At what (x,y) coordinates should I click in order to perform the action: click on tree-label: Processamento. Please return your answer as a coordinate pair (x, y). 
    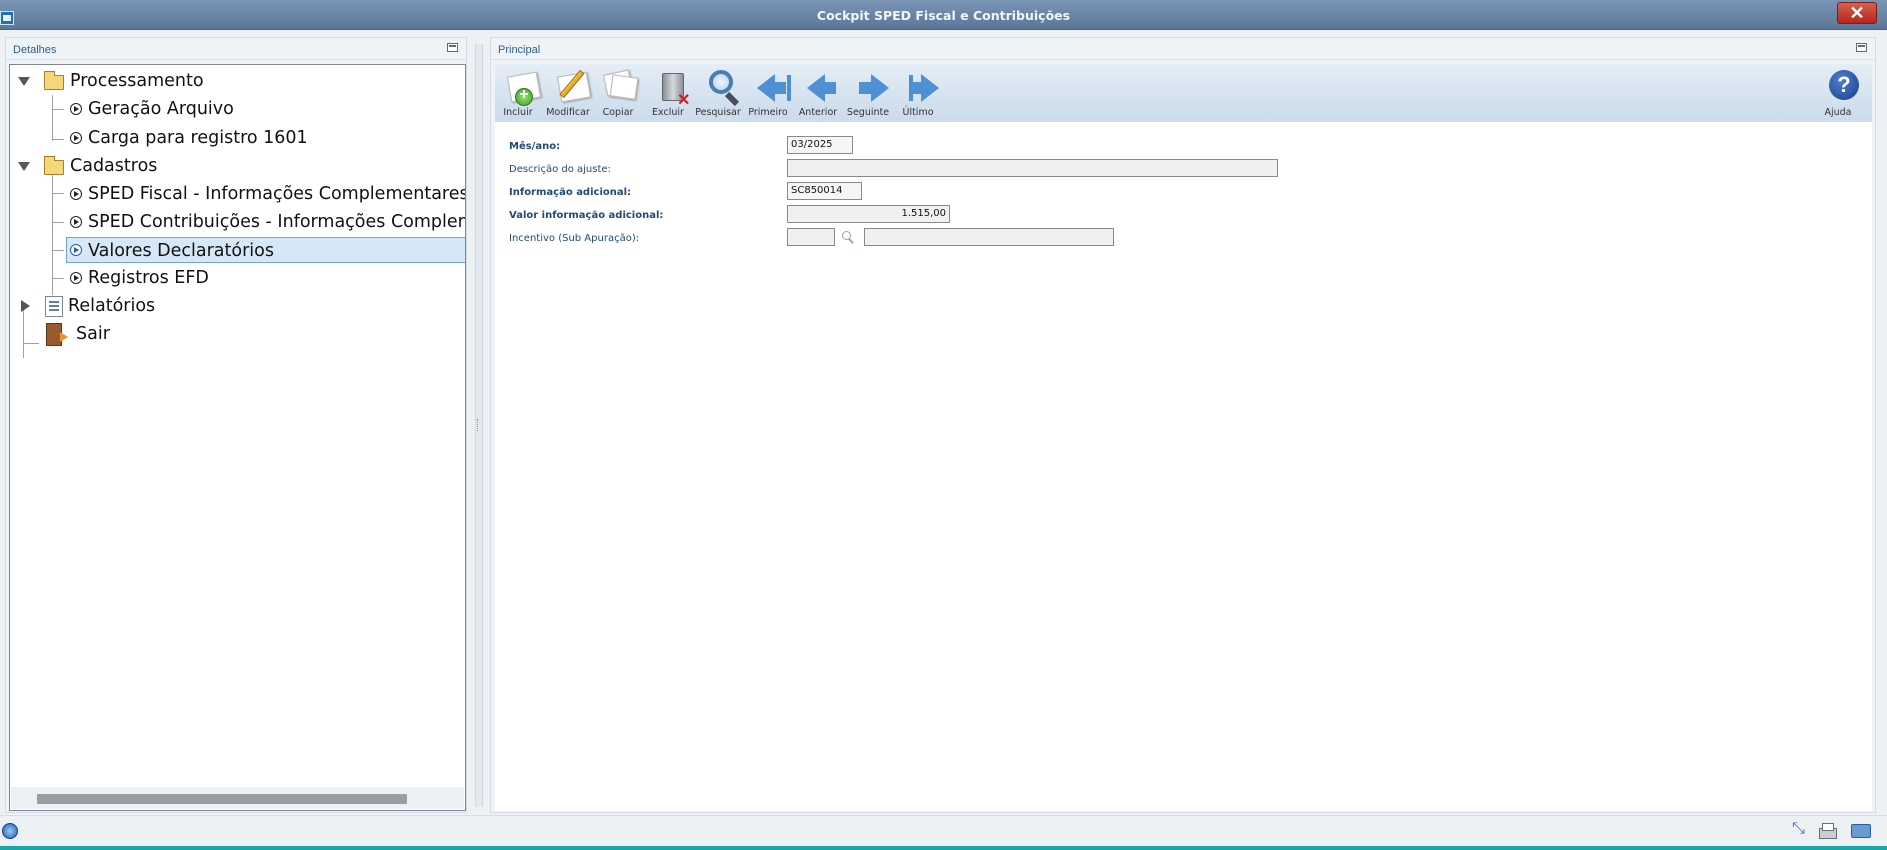
    Looking at the image, I should click on (137, 81).